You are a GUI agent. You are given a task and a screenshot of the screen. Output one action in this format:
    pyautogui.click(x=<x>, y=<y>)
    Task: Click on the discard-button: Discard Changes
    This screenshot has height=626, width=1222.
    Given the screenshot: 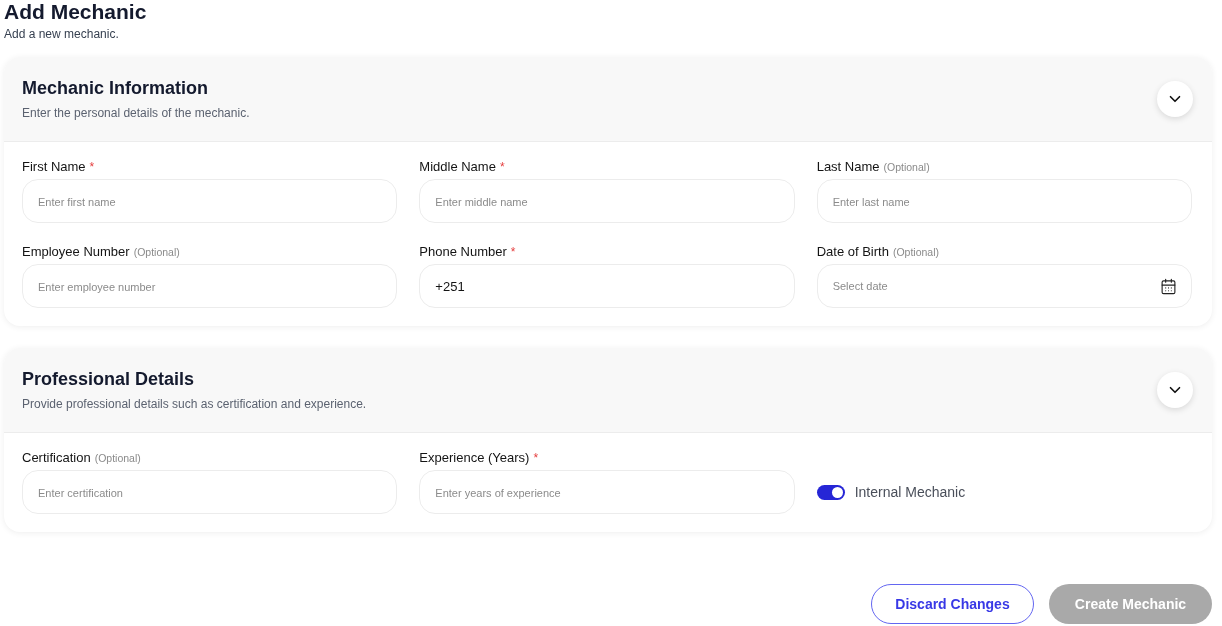 What is the action you would take?
    pyautogui.click(x=952, y=604)
    